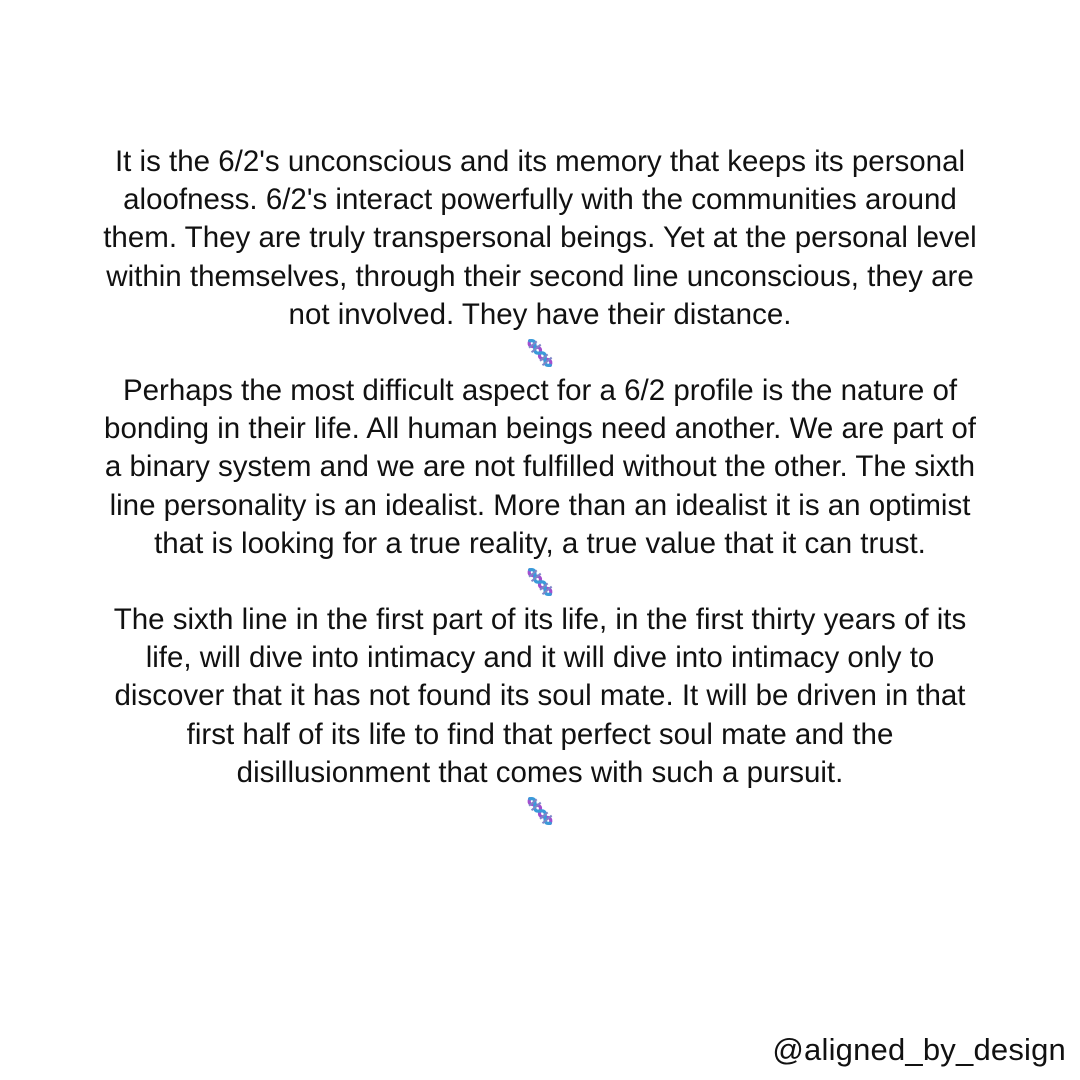  I want to click on account-handle: @aligned_by_design, so click(919, 1049).